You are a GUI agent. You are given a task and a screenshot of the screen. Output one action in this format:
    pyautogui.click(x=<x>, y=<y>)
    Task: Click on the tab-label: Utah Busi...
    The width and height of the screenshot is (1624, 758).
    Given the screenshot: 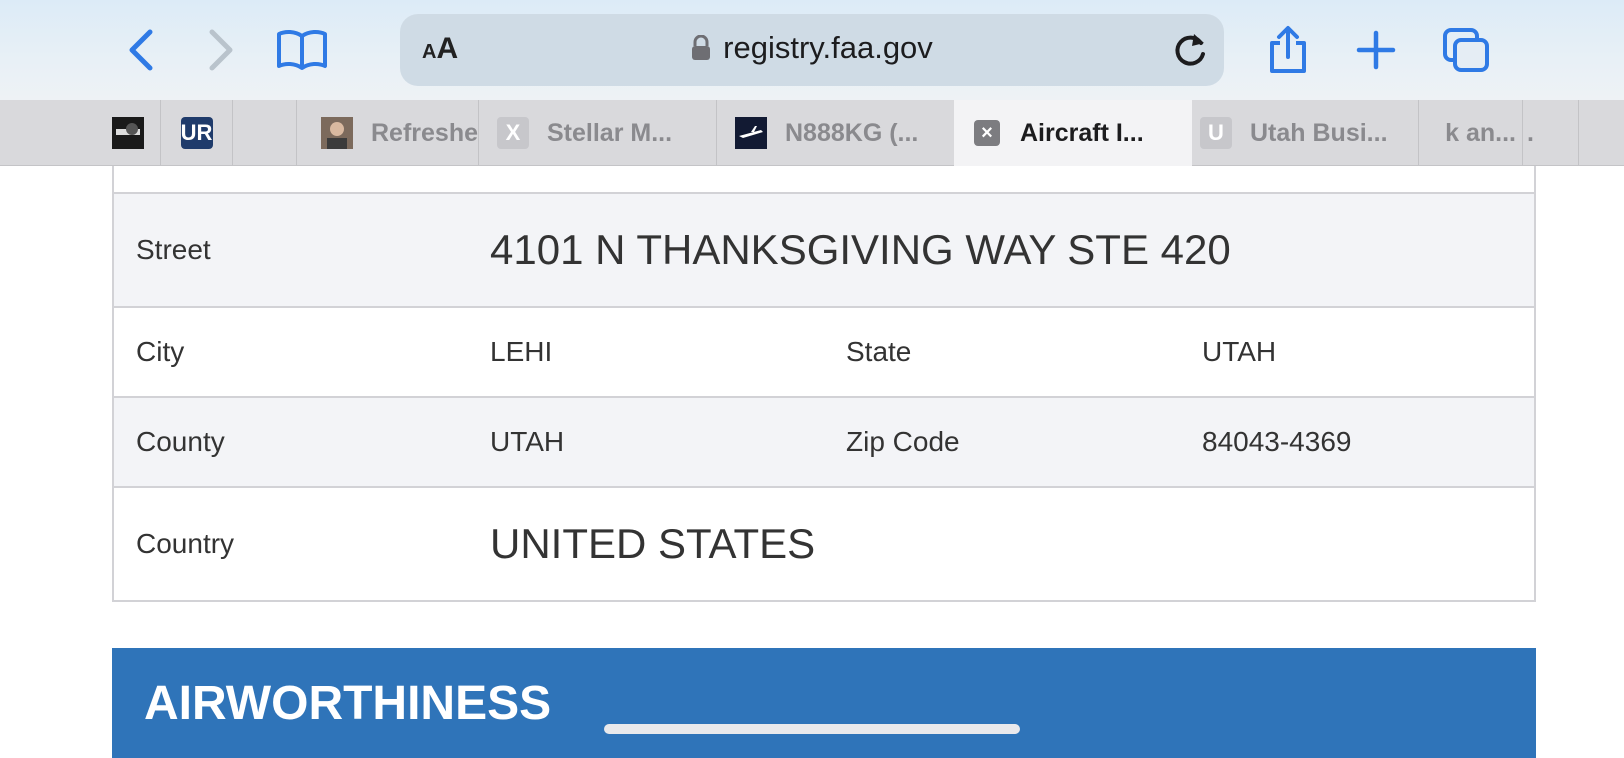 What is the action you would take?
    pyautogui.click(x=1319, y=132)
    